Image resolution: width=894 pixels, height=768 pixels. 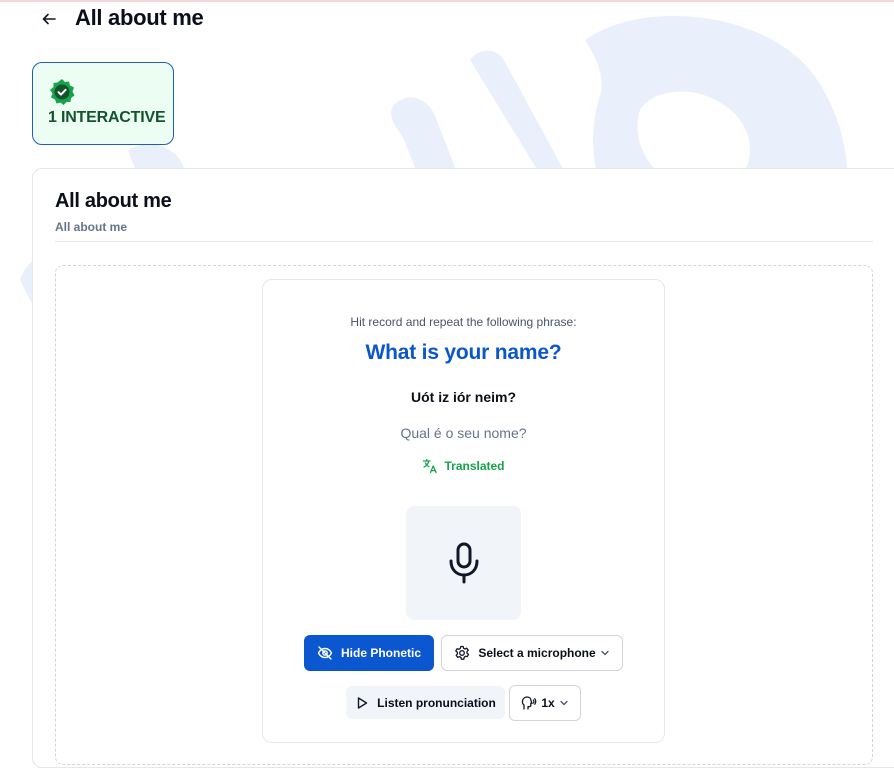 What do you see at coordinates (463, 433) in the screenshot?
I see `translation-text: Qual é o seu nome?` at bounding box center [463, 433].